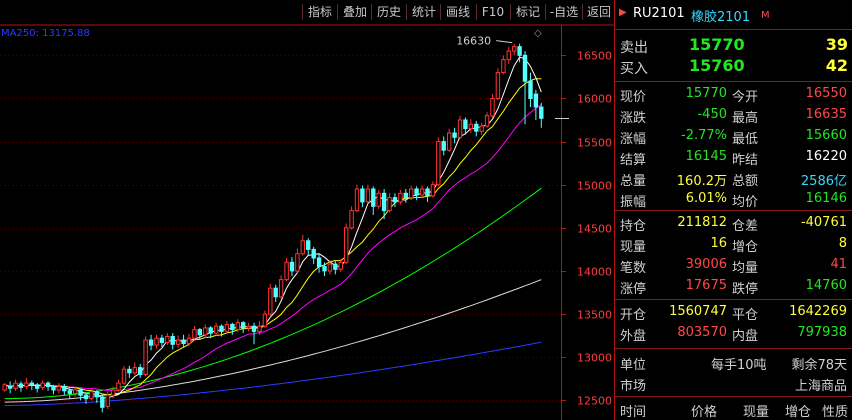 Image resolution: width=852 pixels, height=420 pixels. Describe the element at coordinates (424, 12) in the screenshot. I see `toolbar-stats-button: 统计` at that location.